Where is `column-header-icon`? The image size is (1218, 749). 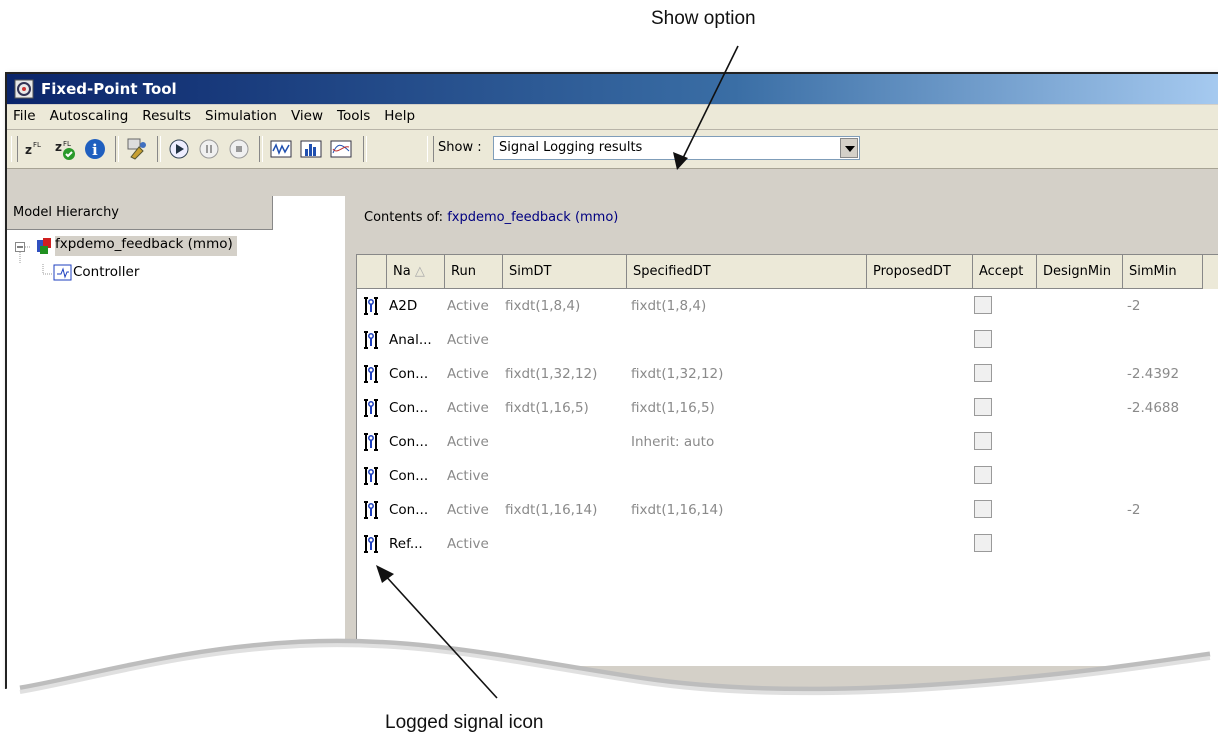 column-header-icon is located at coordinates (372, 272).